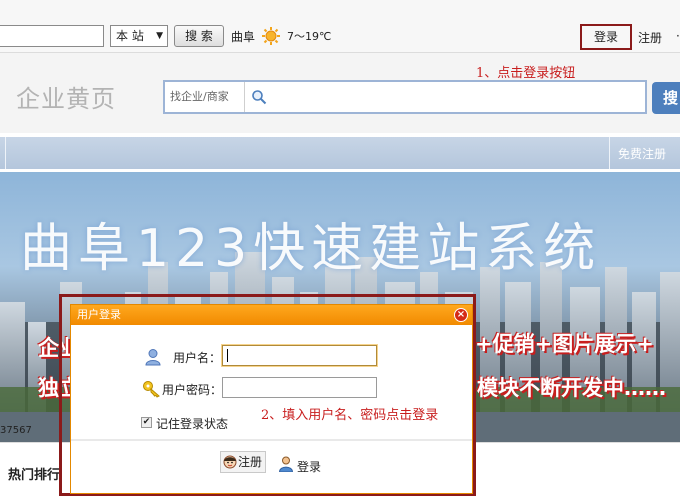 The image size is (680, 500). Describe the element at coordinates (146, 422) in the screenshot. I see `remember-checkbox: ✔` at that location.